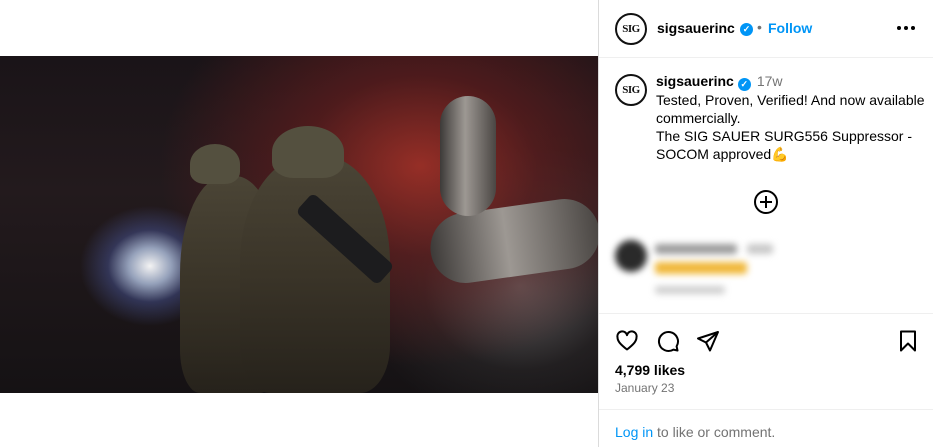  What do you see at coordinates (760, 249) in the screenshot?
I see `blurred-timestamp` at bounding box center [760, 249].